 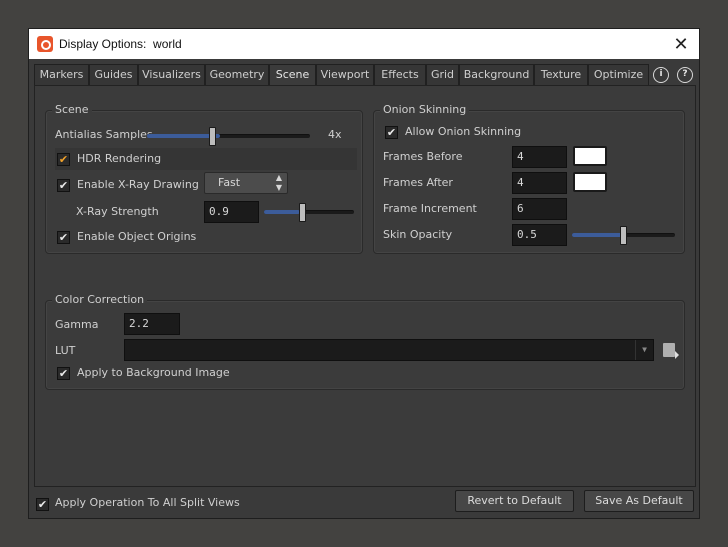 What do you see at coordinates (246, 183) in the screenshot?
I see `xray-mode-dropdown: Fast ▲ ▼` at bounding box center [246, 183].